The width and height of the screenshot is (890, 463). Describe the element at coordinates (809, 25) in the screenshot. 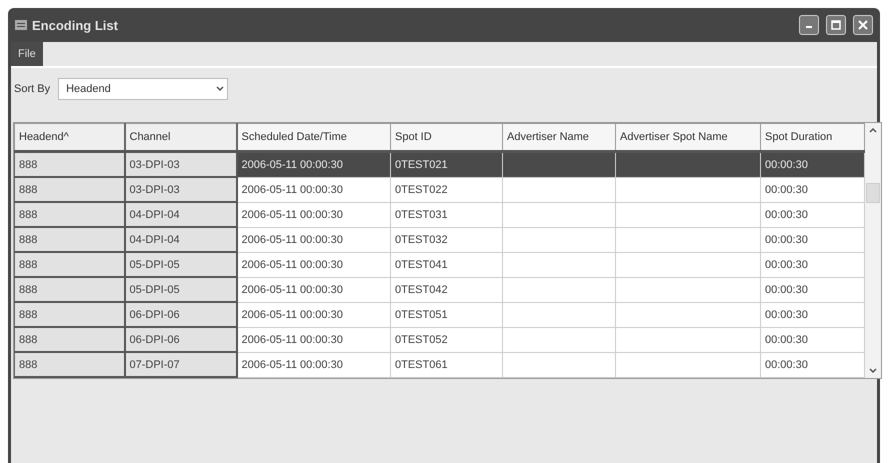

I see `minimize-button` at that location.